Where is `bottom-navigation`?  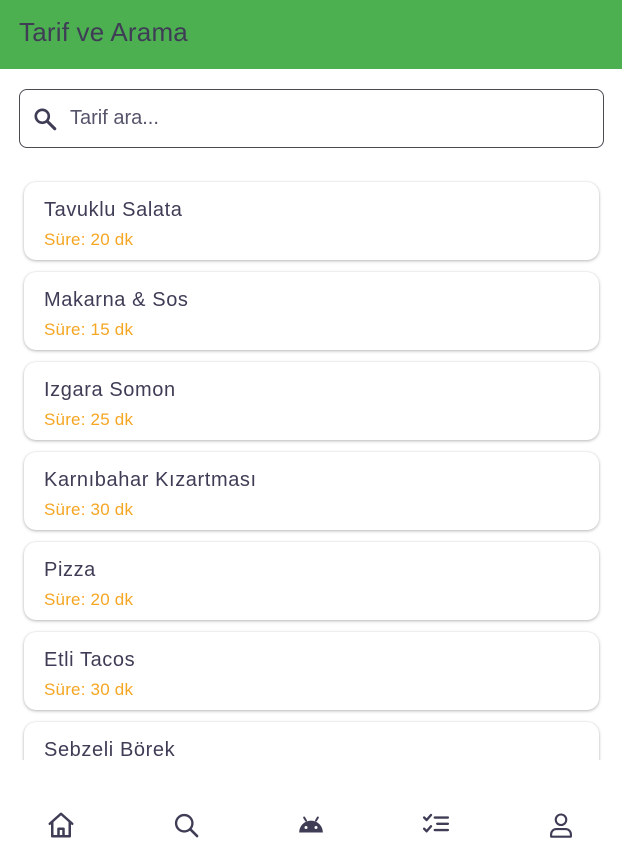
bottom-navigation is located at coordinates (311, 813).